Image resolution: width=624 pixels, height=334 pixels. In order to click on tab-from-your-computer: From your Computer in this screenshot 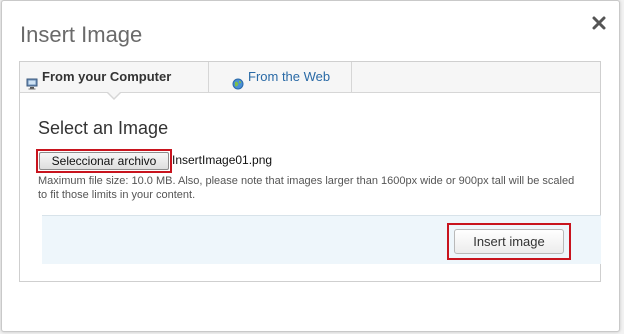, I will do `click(114, 77)`.